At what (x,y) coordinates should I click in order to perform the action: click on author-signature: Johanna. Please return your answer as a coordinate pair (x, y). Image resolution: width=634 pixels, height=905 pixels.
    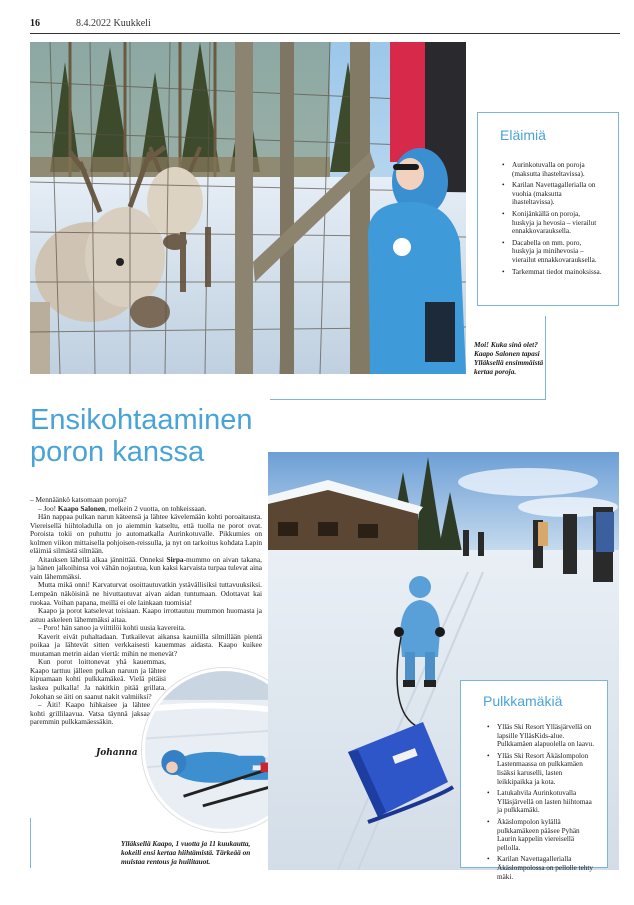
    Looking at the image, I should click on (117, 753).